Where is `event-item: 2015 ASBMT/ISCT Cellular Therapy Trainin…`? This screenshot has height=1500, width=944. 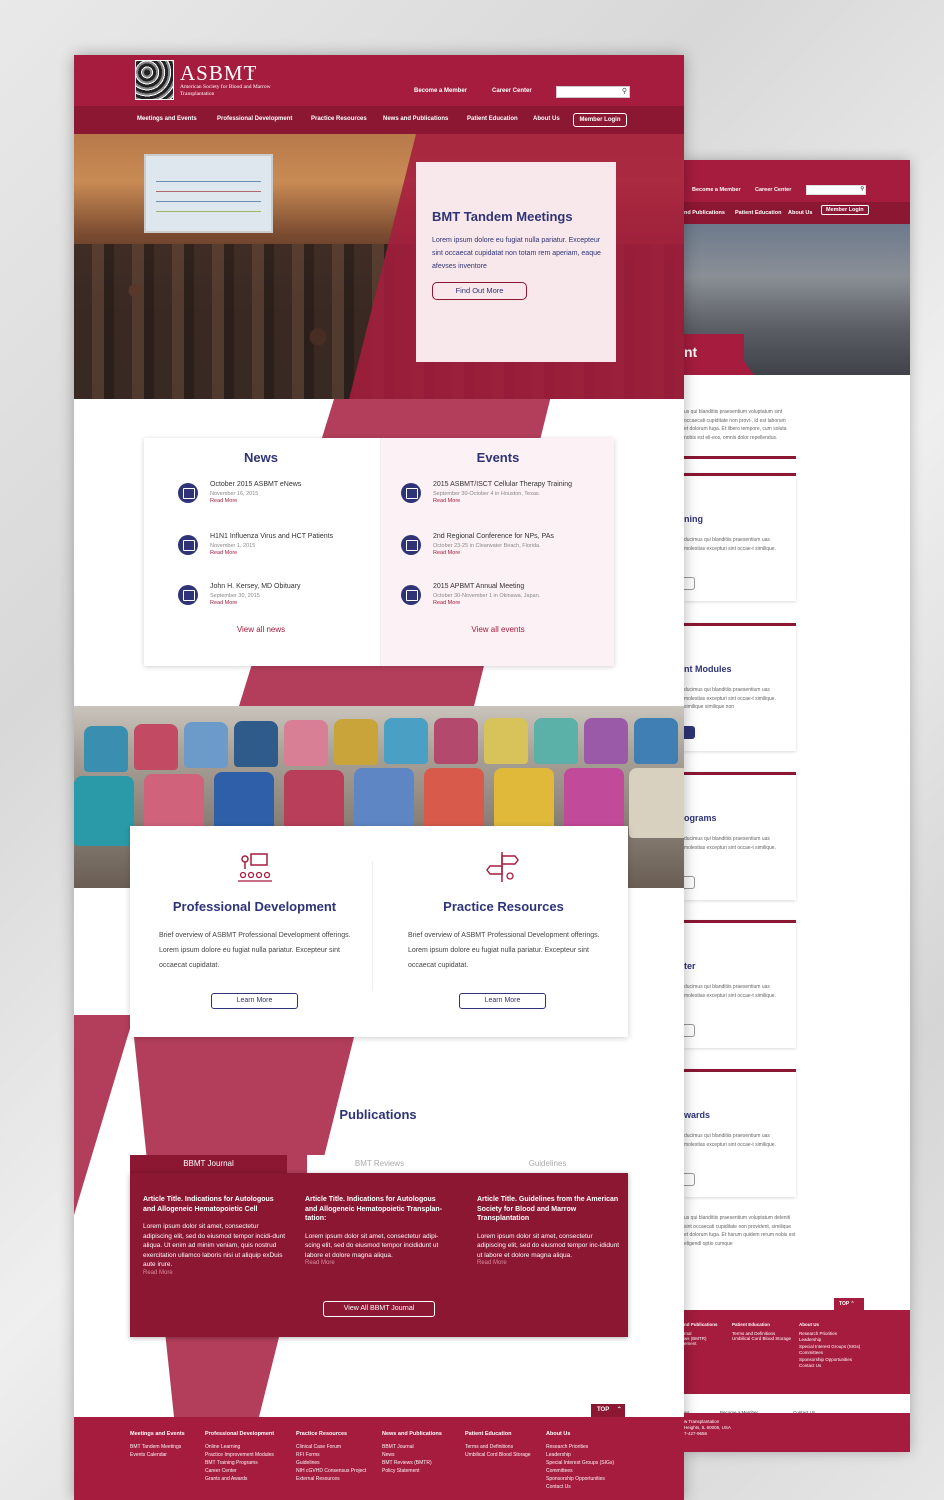
event-item: 2015 ASBMT/ISCT Cellular Therapy Trainin… is located at coordinates (501, 496).